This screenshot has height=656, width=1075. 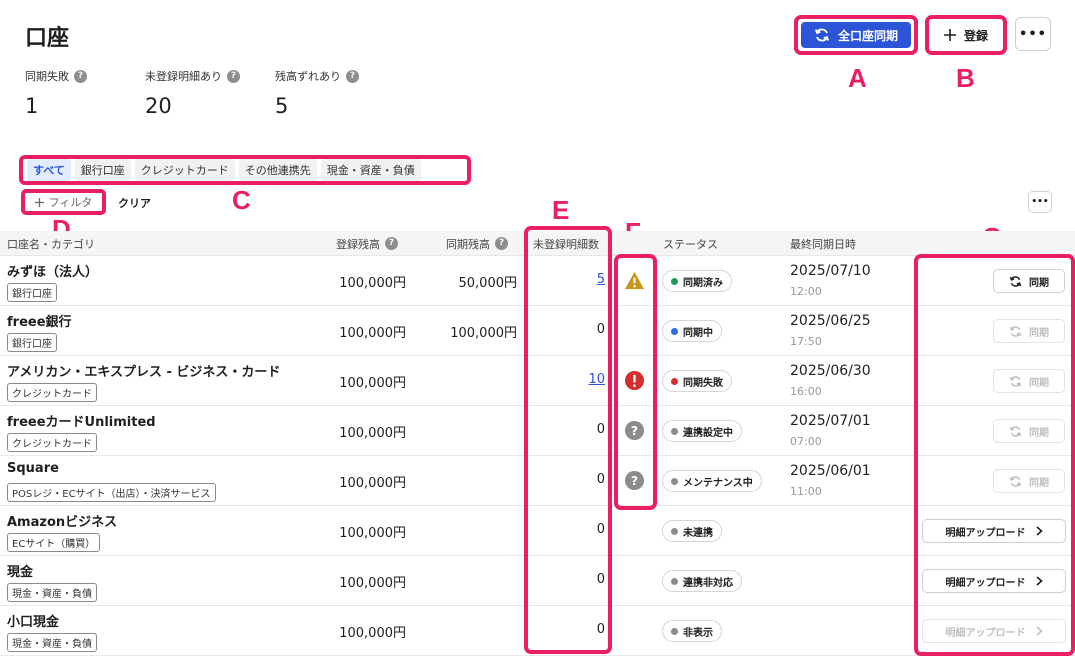 What do you see at coordinates (20, 570) in the screenshot?
I see `account-name: 現金` at bounding box center [20, 570].